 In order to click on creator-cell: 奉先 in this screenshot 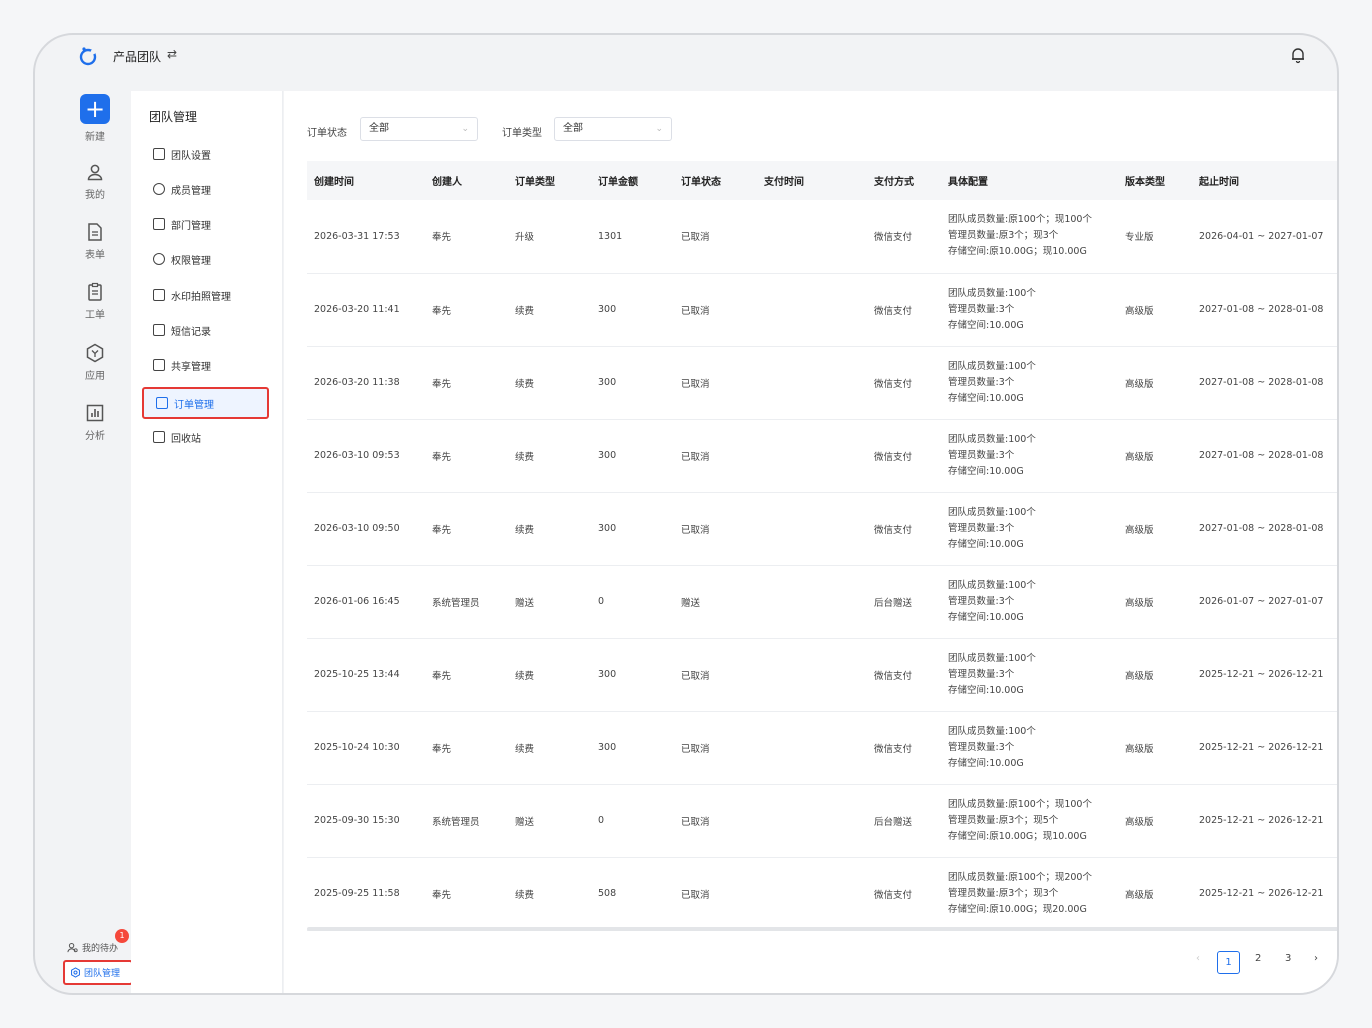, I will do `click(466, 894)`.